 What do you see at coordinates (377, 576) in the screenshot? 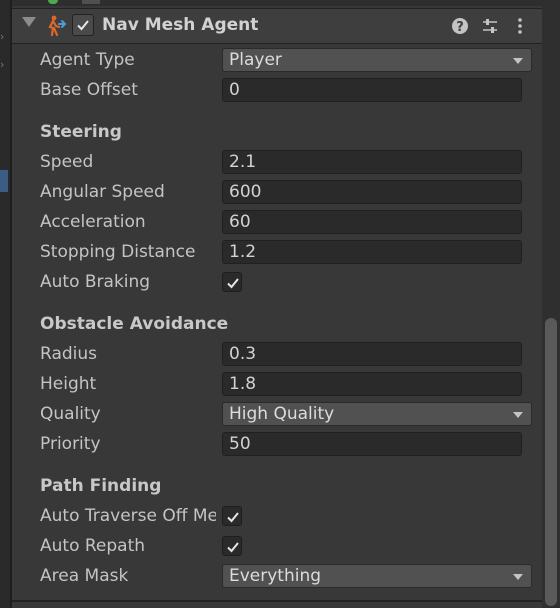
I see `area-mask-dropdown: Everything` at bounding box center [377, 576].